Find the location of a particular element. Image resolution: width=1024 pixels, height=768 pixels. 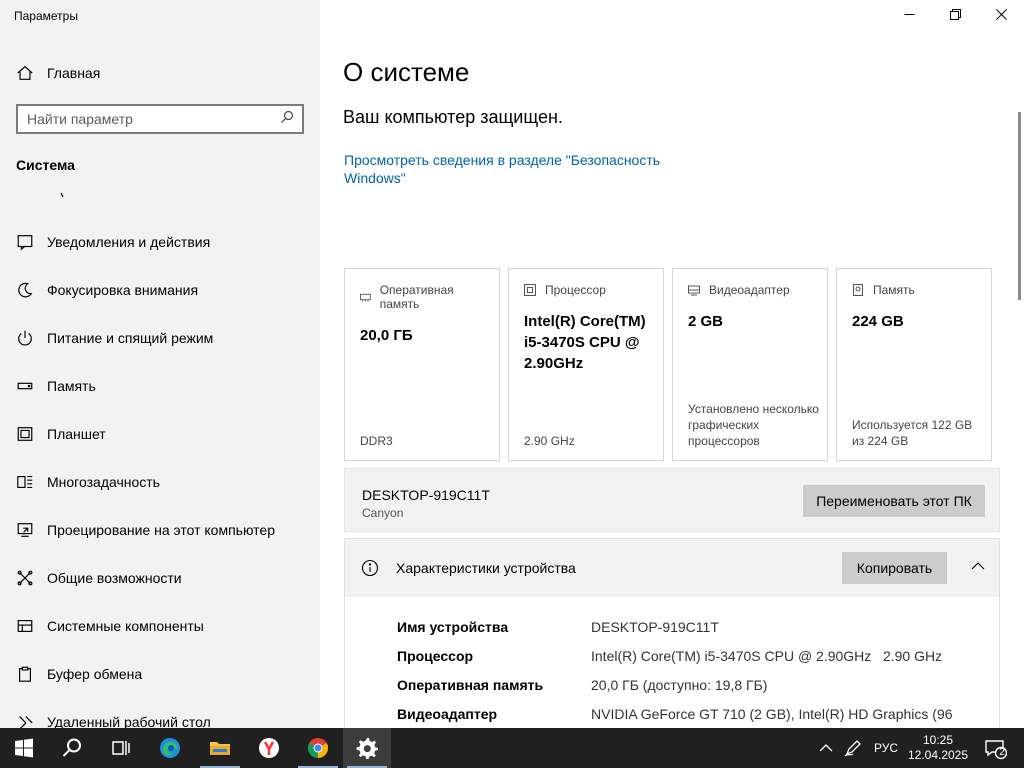

task-view-icon is located at coordinates (121, 748).